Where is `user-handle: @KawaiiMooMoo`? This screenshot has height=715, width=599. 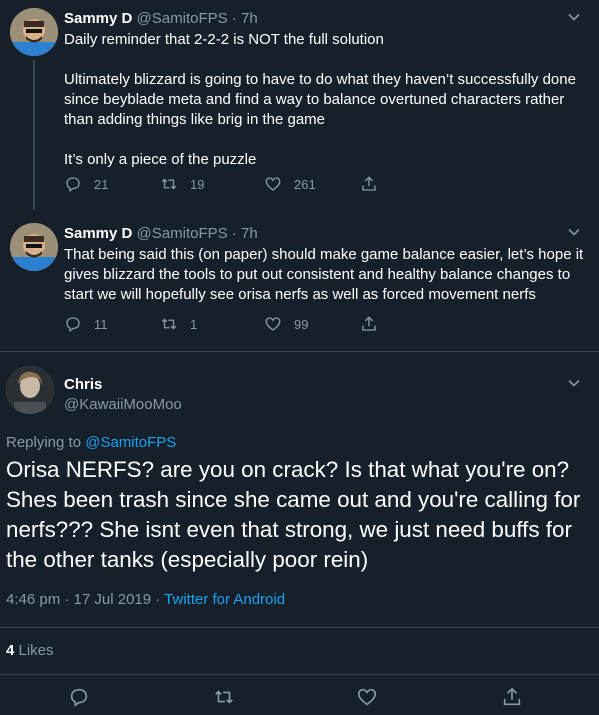 user-handle: @KawaiiMooMoo is located at coordinates (123, 404).